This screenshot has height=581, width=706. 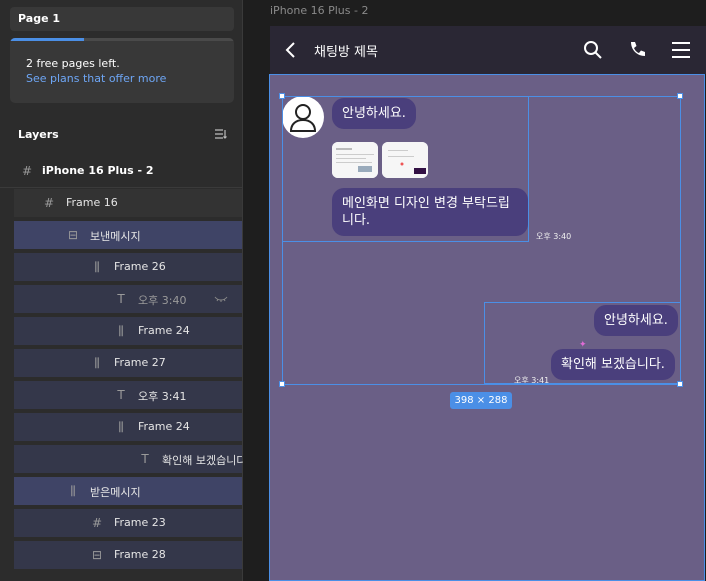 I want to click on resize-handle-bottom-left, so click(x=282, y=384).